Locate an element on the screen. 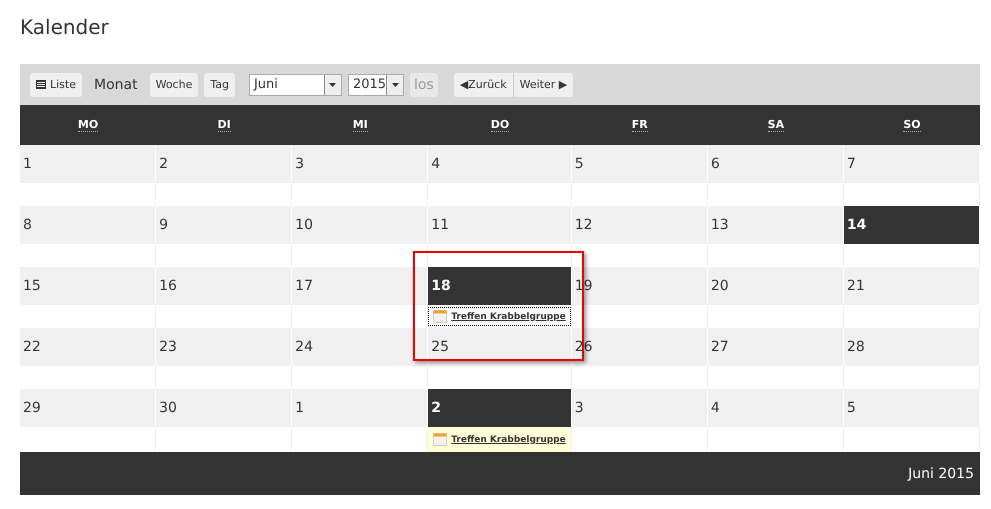  day-cell: 8 is located at coordinates (88, 225).